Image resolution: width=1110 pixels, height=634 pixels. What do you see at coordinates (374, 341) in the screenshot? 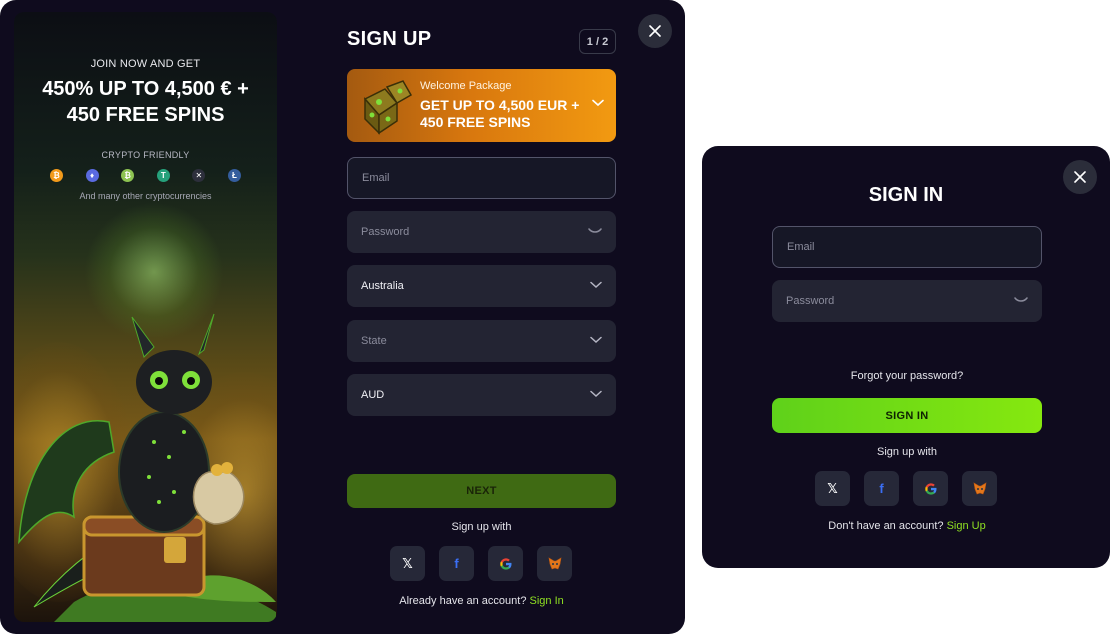
I see `state-placeholder: State` at bounding box center [374, 341].